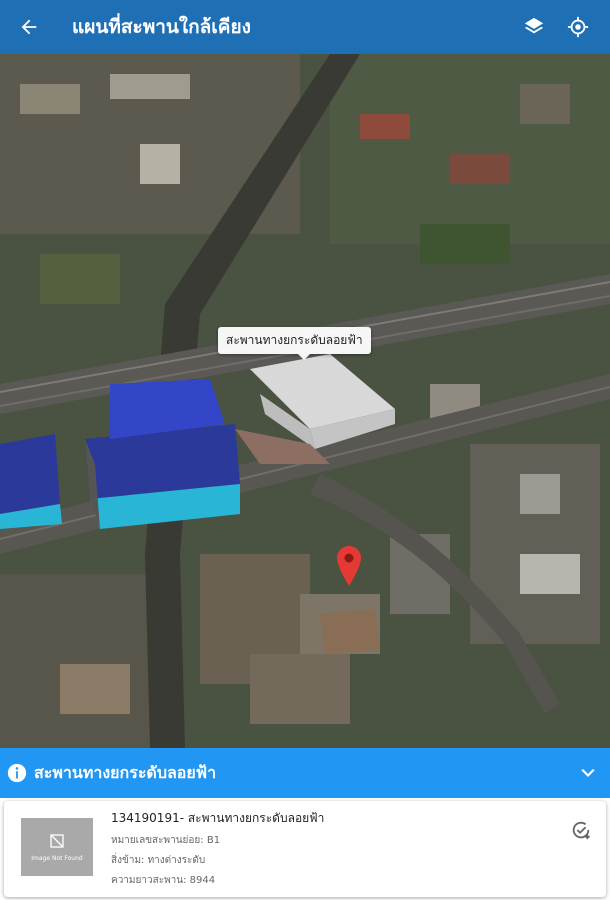  Describe the element at coordinates (57, 858) in the screenshot. I see `image-not-found-text: Image Not Found` at that location.